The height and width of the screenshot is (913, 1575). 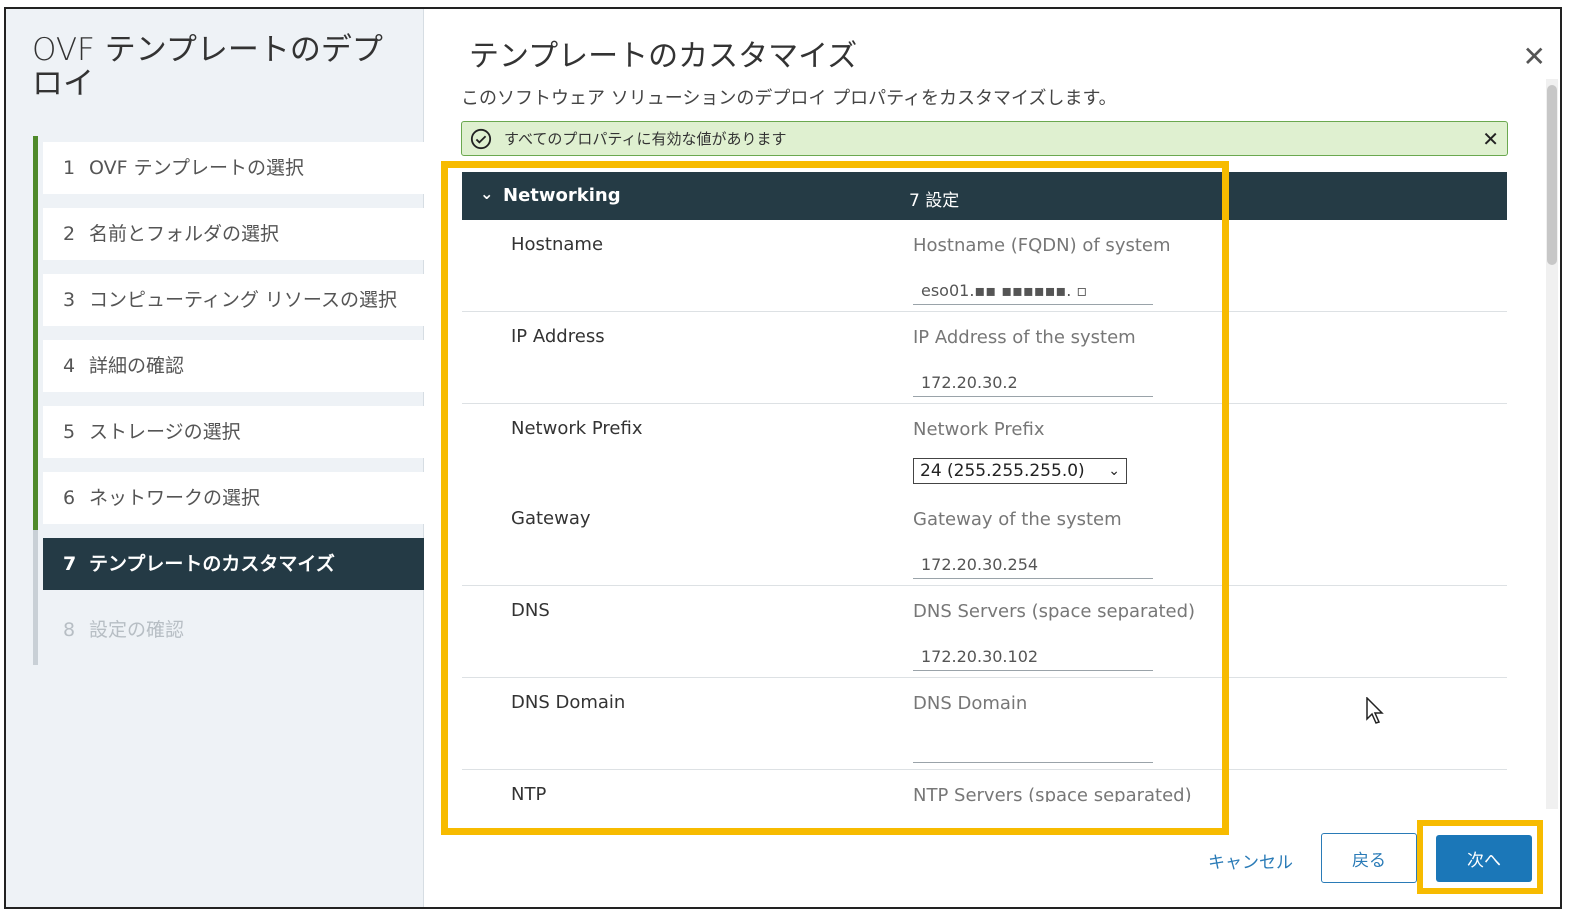 I want to click on property-label: DNS Domain, so click(x=568, y=702).